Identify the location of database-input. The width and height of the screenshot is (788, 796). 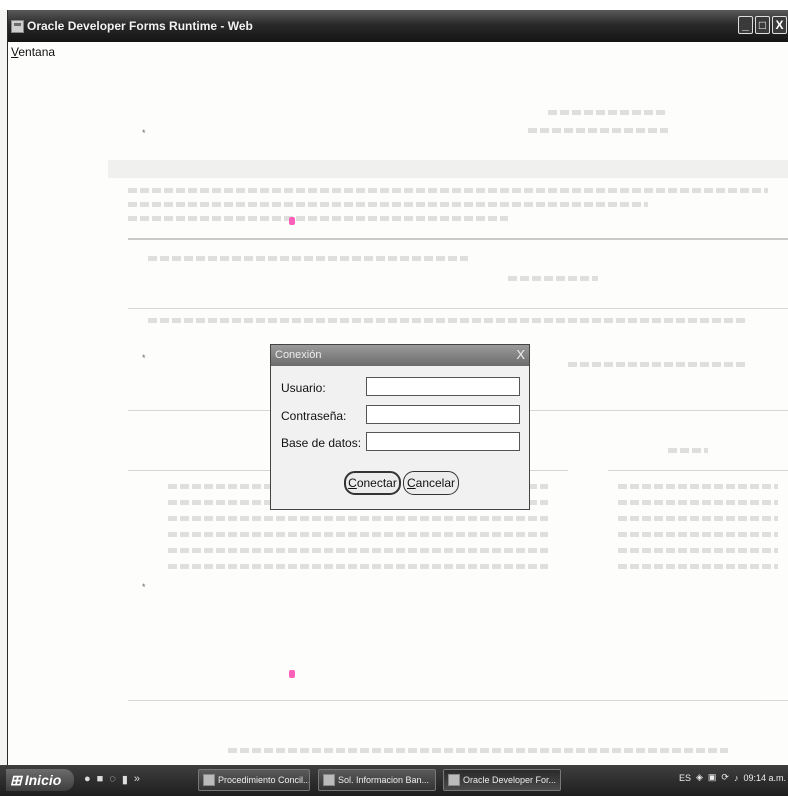
(443, 441).